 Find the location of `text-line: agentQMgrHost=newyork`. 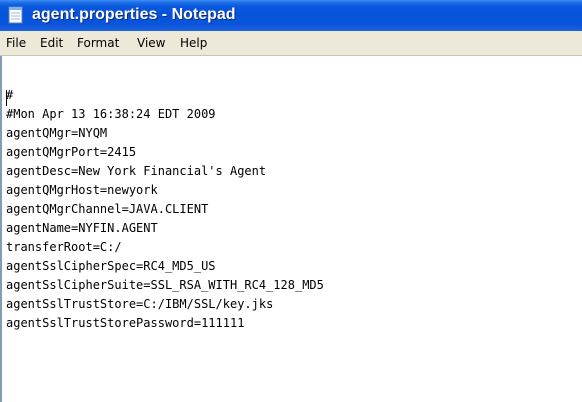

text-line: agentQMgrHost=newyork is located at coordinates (165, 190).